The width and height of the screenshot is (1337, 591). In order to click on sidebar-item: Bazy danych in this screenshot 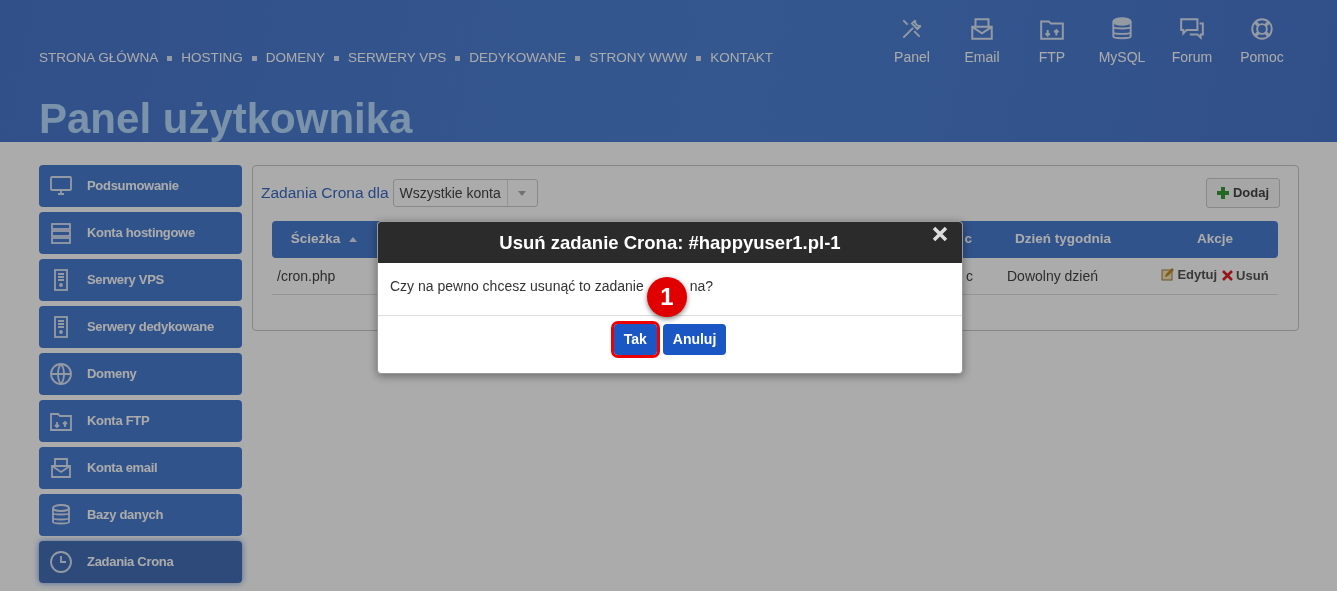, I will do `click(140, 515)`.